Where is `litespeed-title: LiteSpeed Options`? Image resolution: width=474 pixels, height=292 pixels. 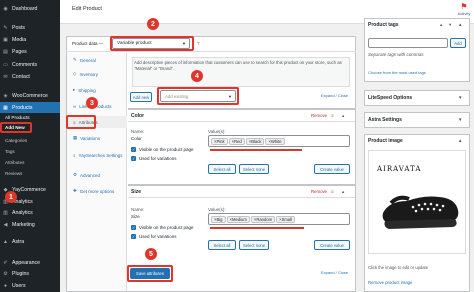 litespeed-title: LiteSpeed Options is located at coordinates (390, 98).